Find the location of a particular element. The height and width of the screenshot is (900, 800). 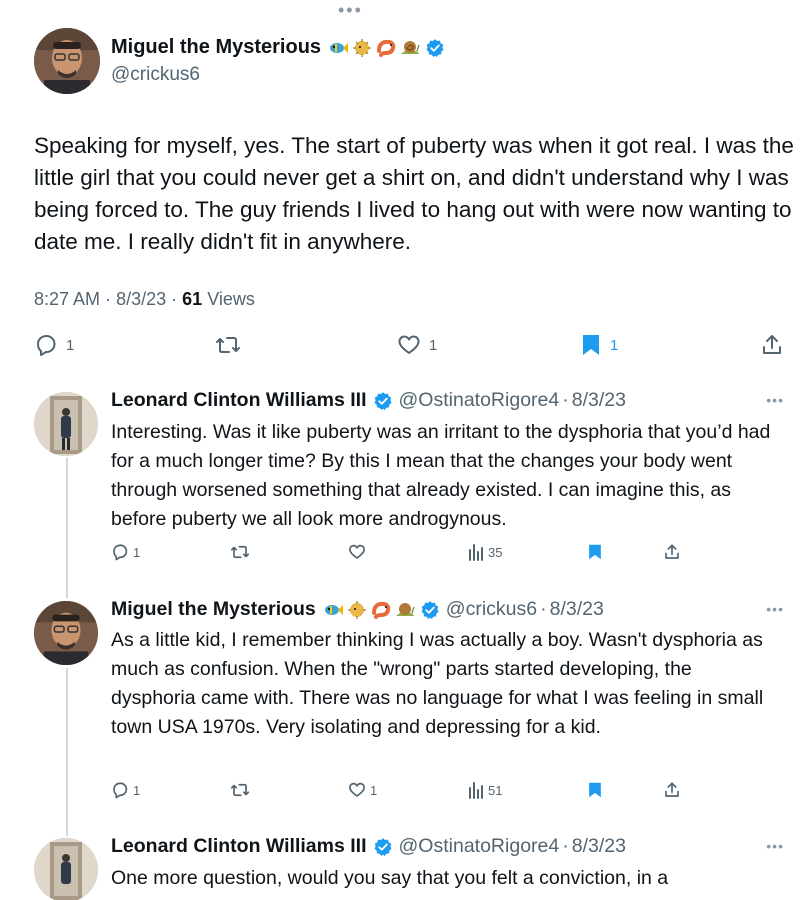

tweet-metadata: 8:27 AM · 8/3/23 · 61 Views is located at coordinates (144, 299).